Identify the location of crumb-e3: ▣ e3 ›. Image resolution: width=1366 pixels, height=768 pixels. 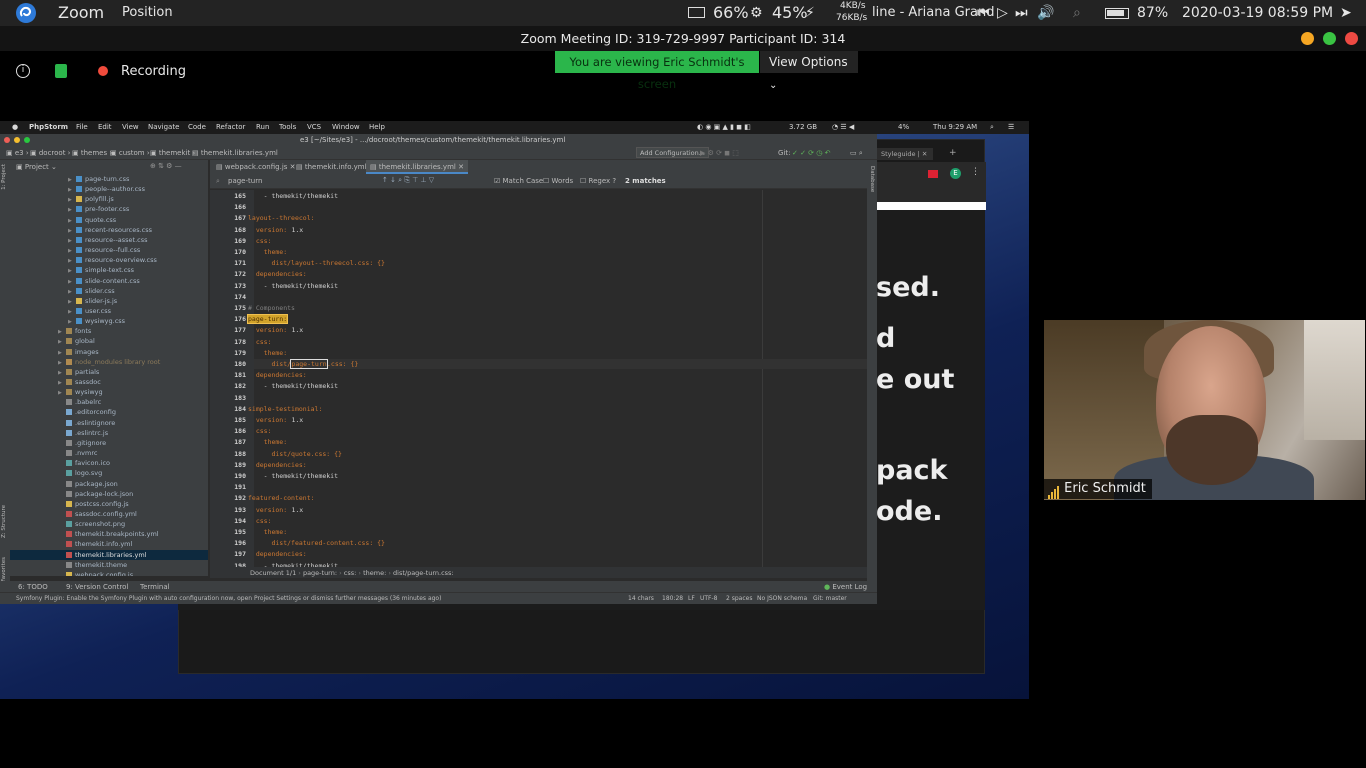
(17, 153).